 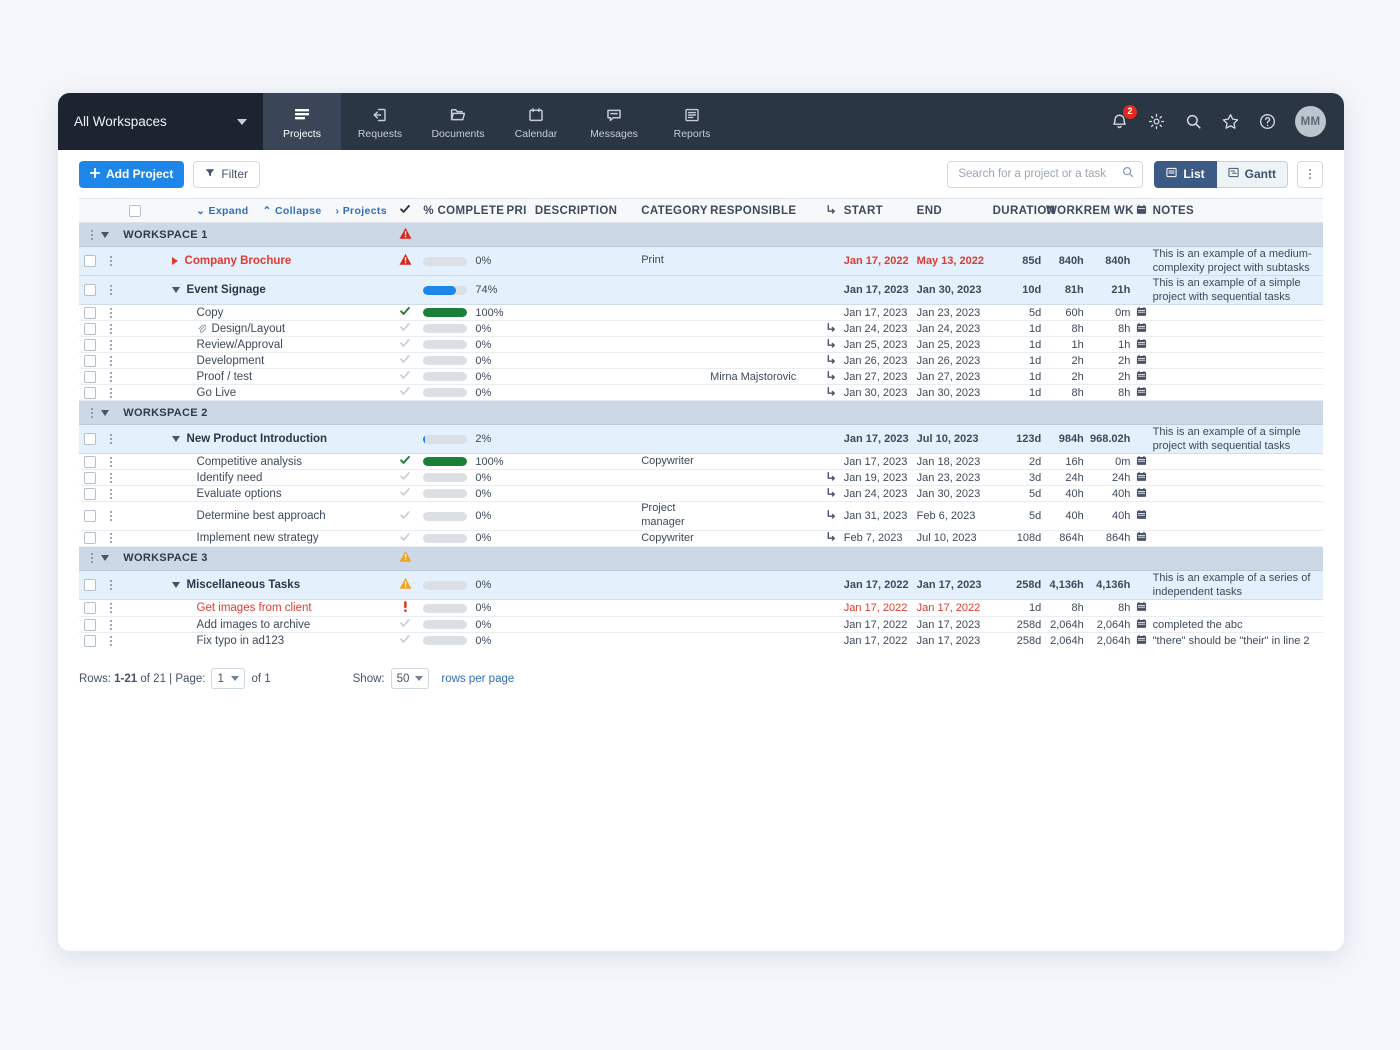 What do you see at coordinates (1310, 174) in the screenshot?
I see `toolbar-more-options-button` at bounding box center [1310, 174].